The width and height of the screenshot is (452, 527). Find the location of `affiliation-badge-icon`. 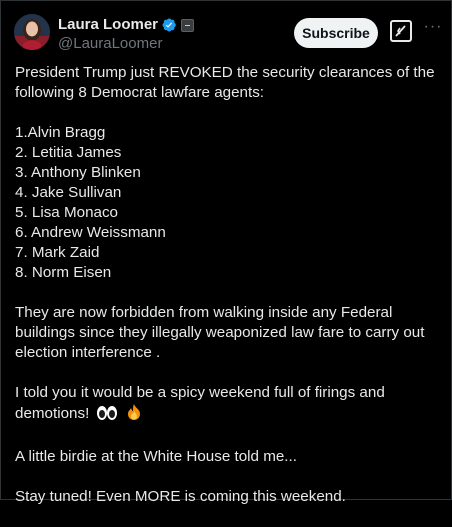

affiliation-badge-icon is located at coordinates (188, 25).